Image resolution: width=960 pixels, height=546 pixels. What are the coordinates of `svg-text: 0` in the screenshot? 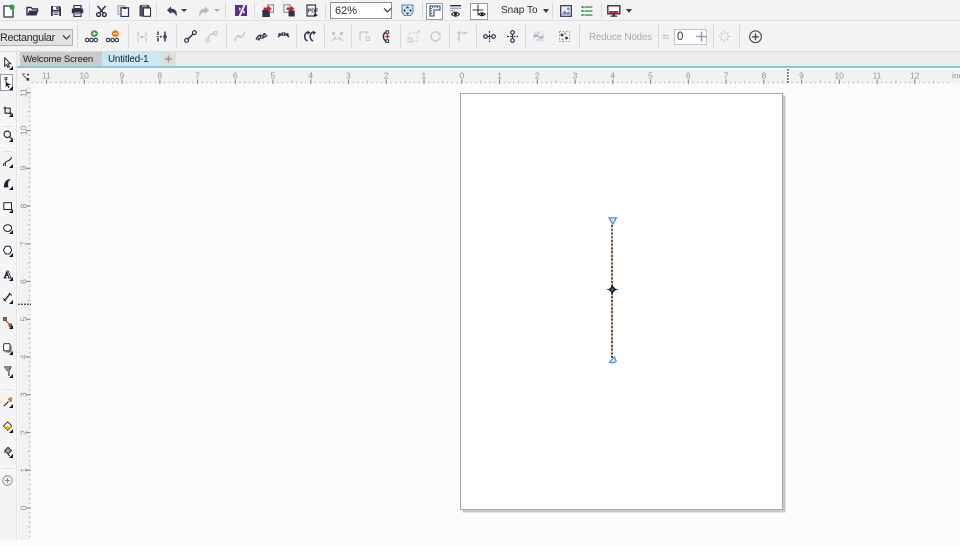 It's located at (461, 75).